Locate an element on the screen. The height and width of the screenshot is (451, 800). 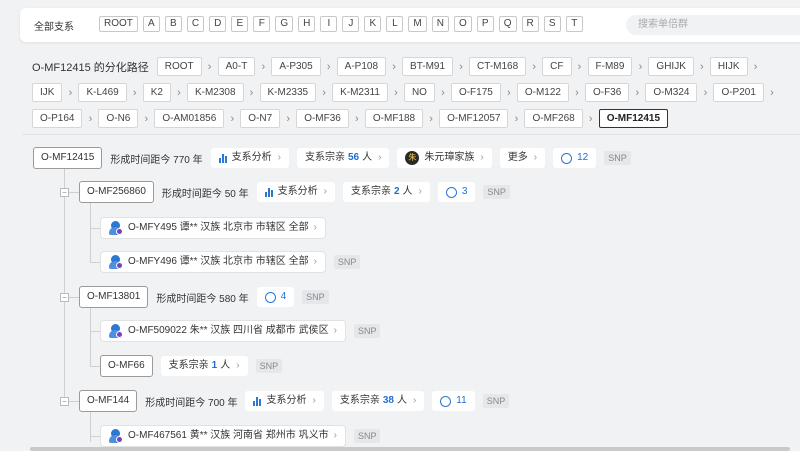
family-button: 朱 朱元璋家族 › is located at coordinates (444, 158).